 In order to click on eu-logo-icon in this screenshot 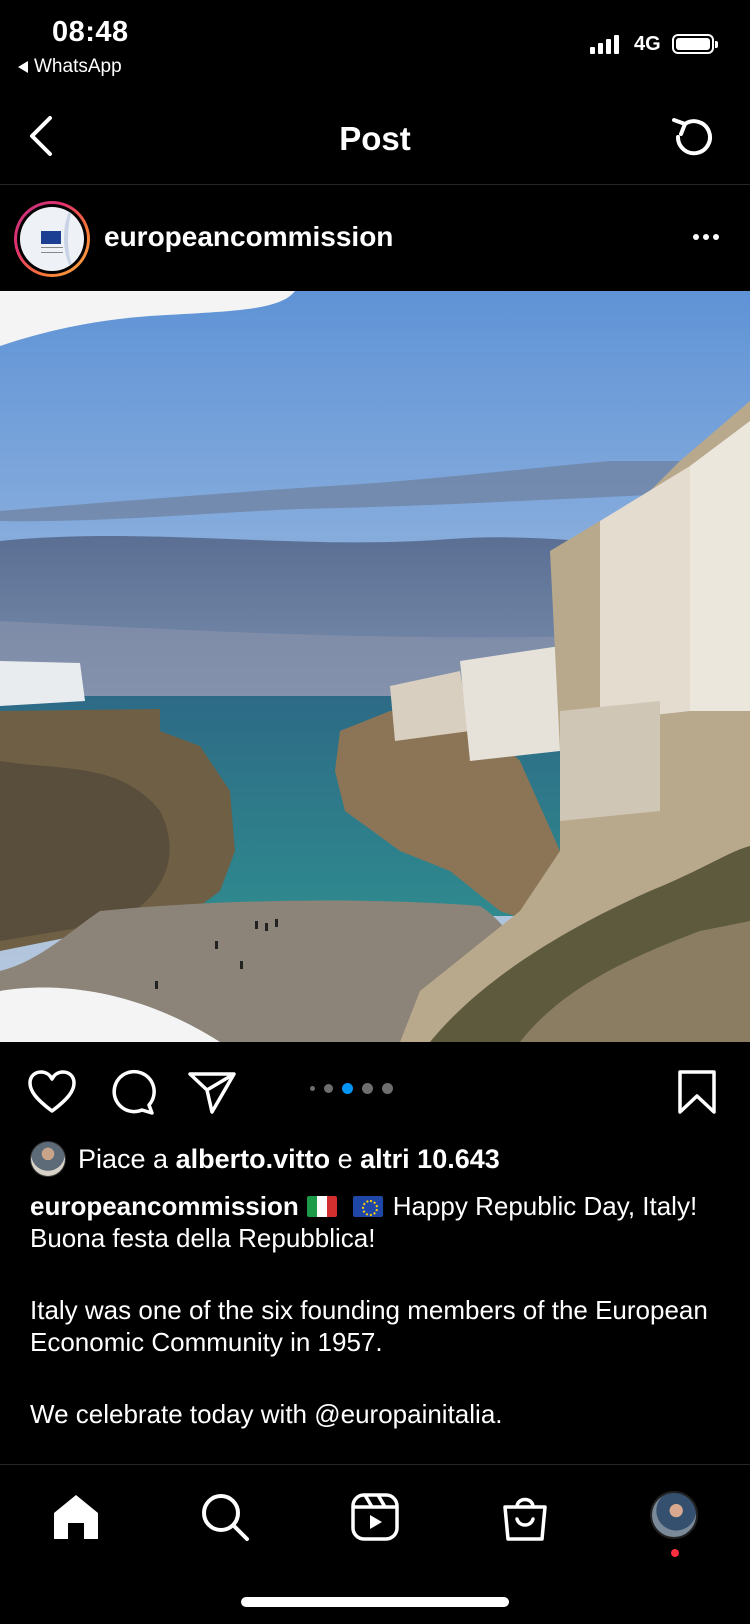, I will do `click(52, 239)`.